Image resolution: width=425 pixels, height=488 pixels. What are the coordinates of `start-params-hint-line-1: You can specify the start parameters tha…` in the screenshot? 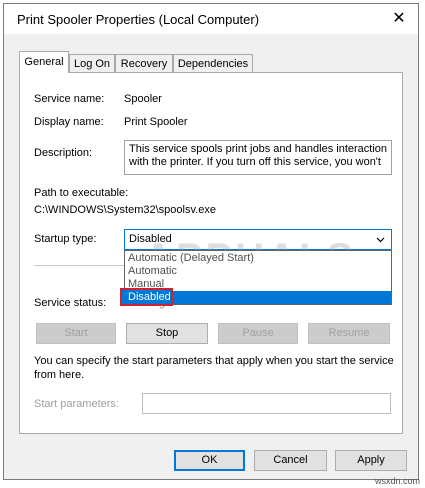 It's located at (214, 361).